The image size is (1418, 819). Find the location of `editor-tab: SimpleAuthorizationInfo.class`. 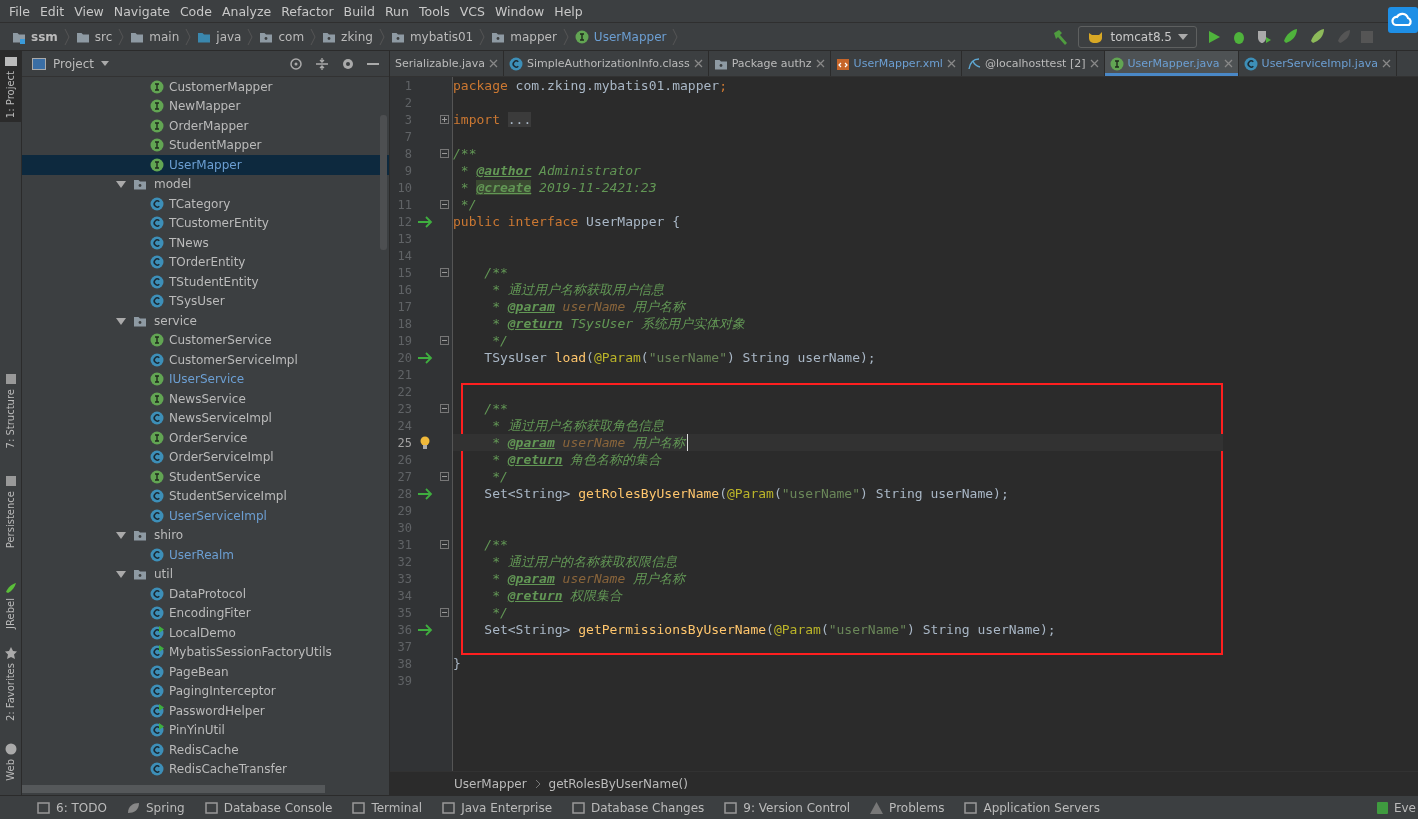

editor-tab: SimpleAuthorizationInfo.class is located at coordinates (606, 63).